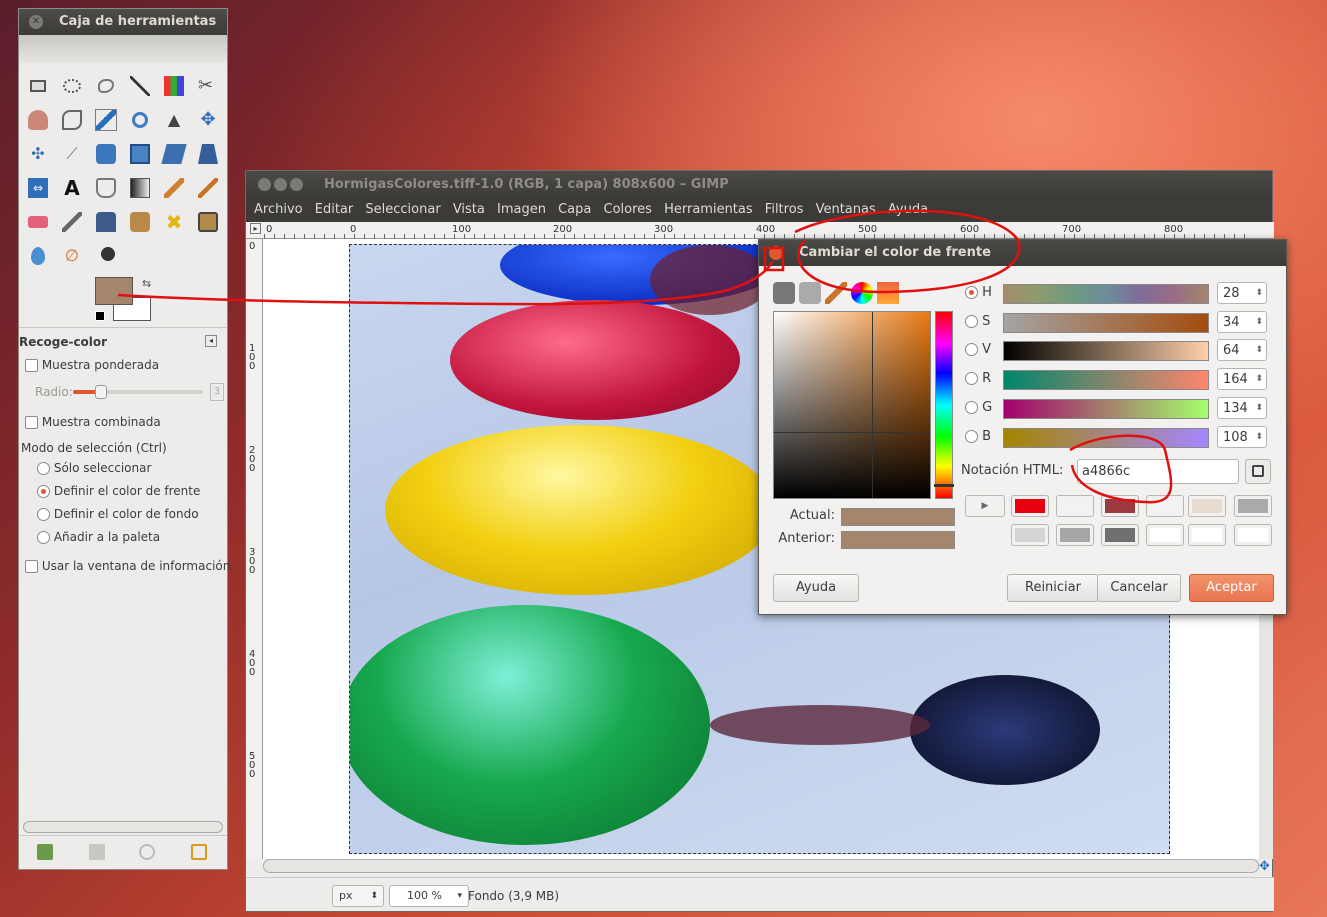 Image resolution: width=1327 pixels, height=917 pixels. Describe the element at coordinates (816, 588) in the screenshot. I see `help-button: Ayuda` at that location.